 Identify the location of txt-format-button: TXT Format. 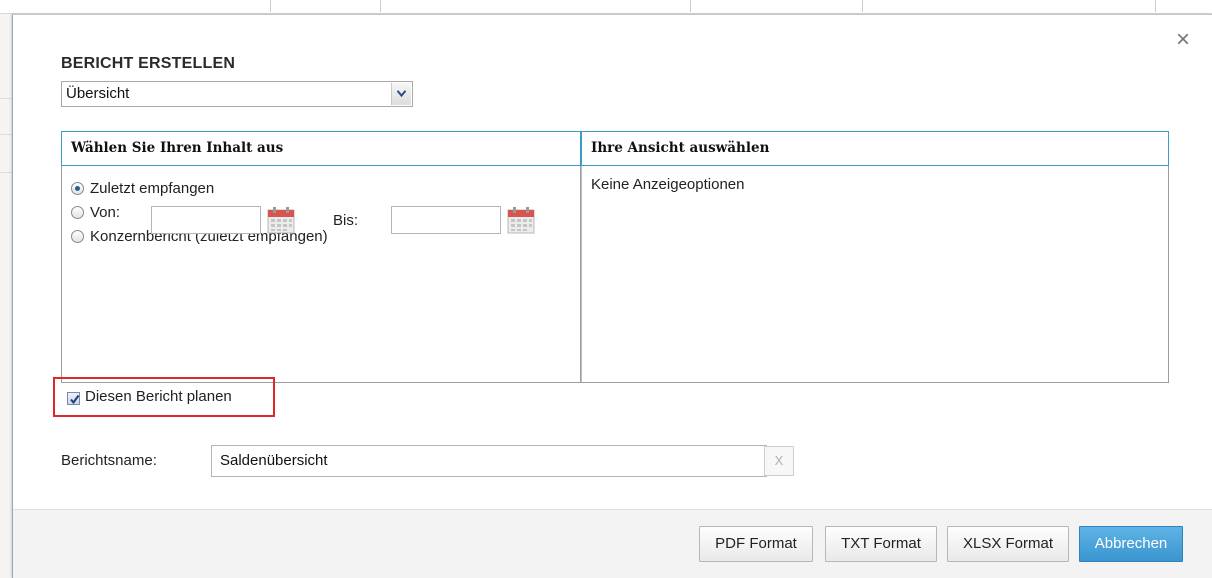
(881, 544).